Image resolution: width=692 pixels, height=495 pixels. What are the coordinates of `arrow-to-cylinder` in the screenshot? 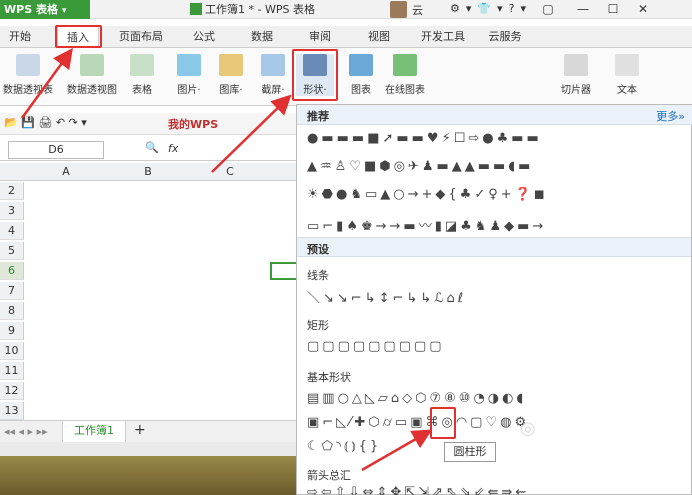 It's located at (397, 450).